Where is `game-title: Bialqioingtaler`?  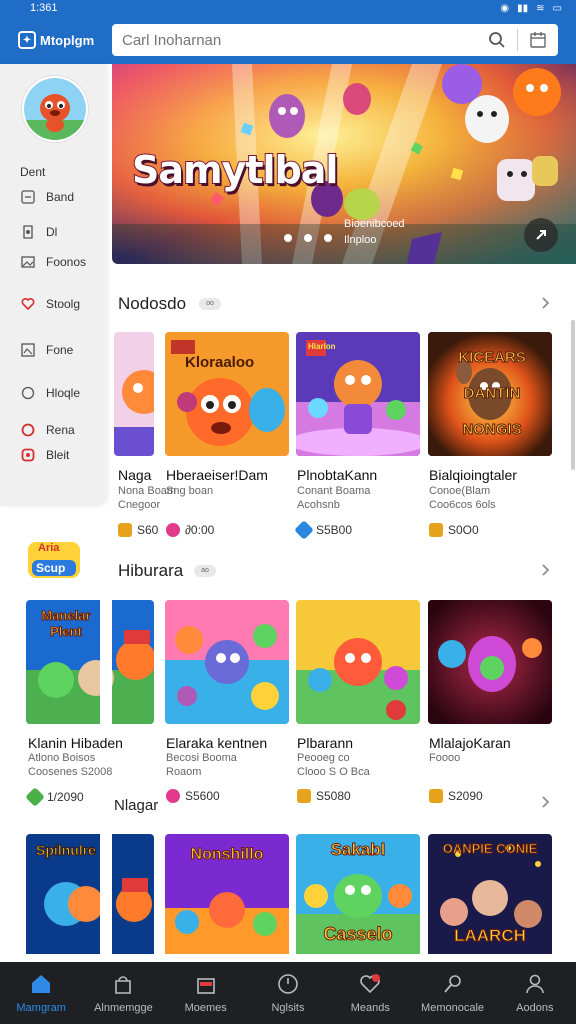 game-title: Bialqioingtaler is located at coordinates (473, 475).